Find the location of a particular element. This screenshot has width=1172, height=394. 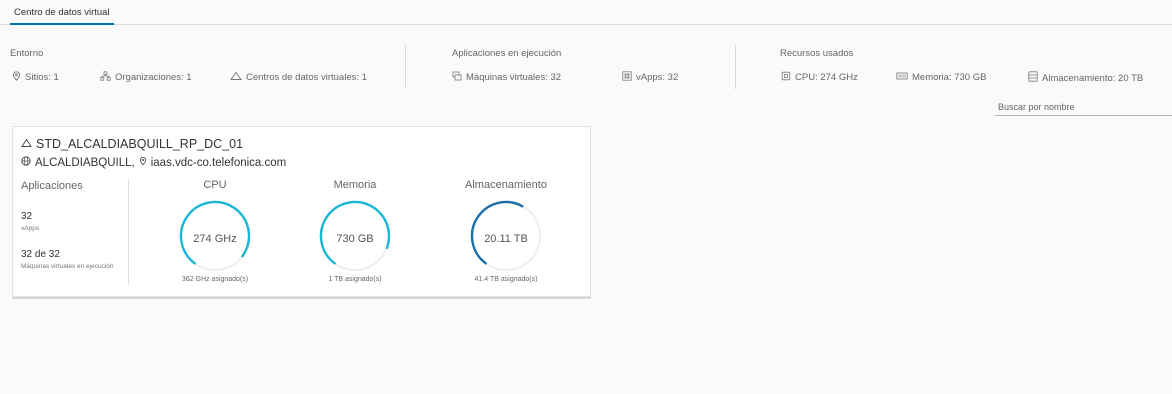

vms-item: Máquinas virtuales: 32 is located at coordinates (506, 77).